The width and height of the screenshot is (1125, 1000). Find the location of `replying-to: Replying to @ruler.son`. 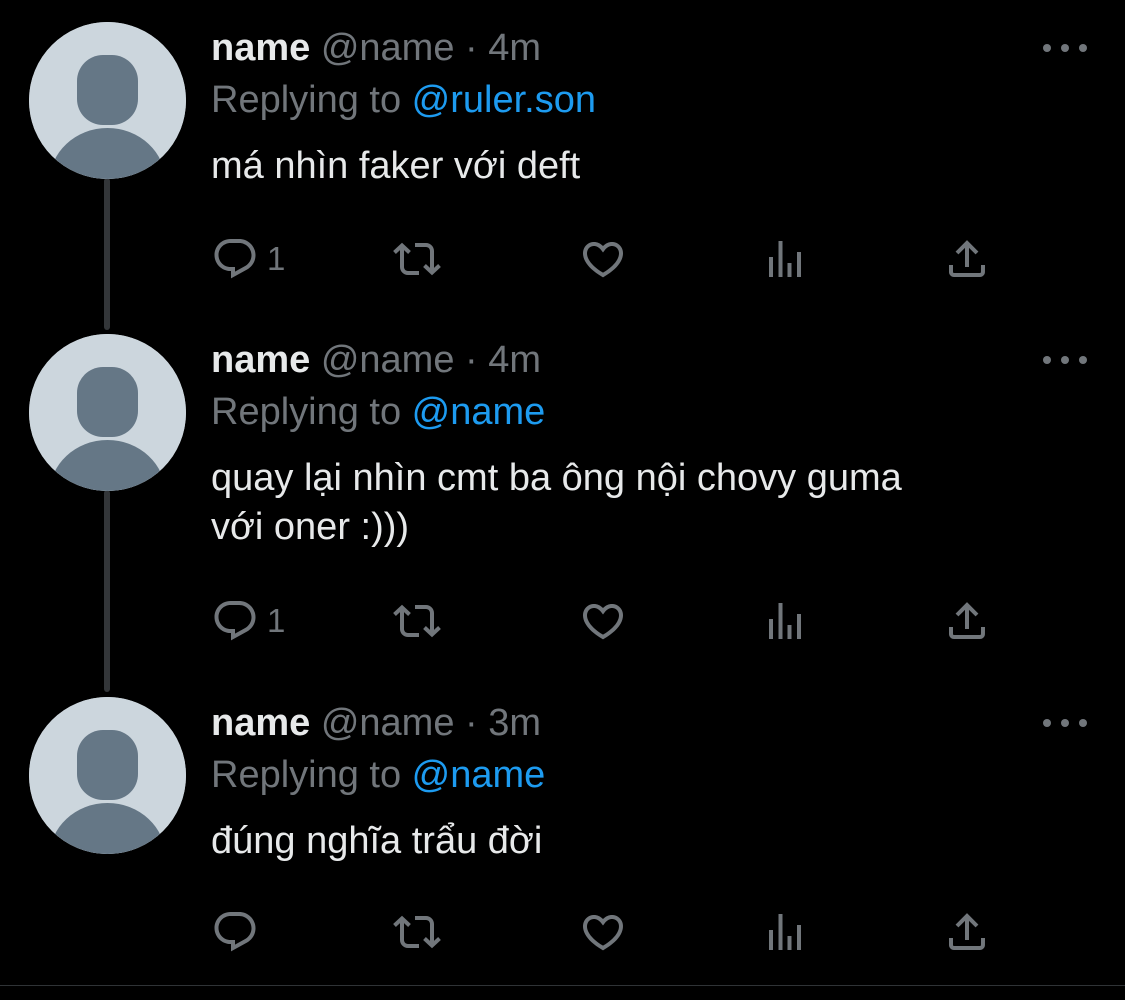

replying-to: Replying to @ruler.son is located at coordinates (646, 100).